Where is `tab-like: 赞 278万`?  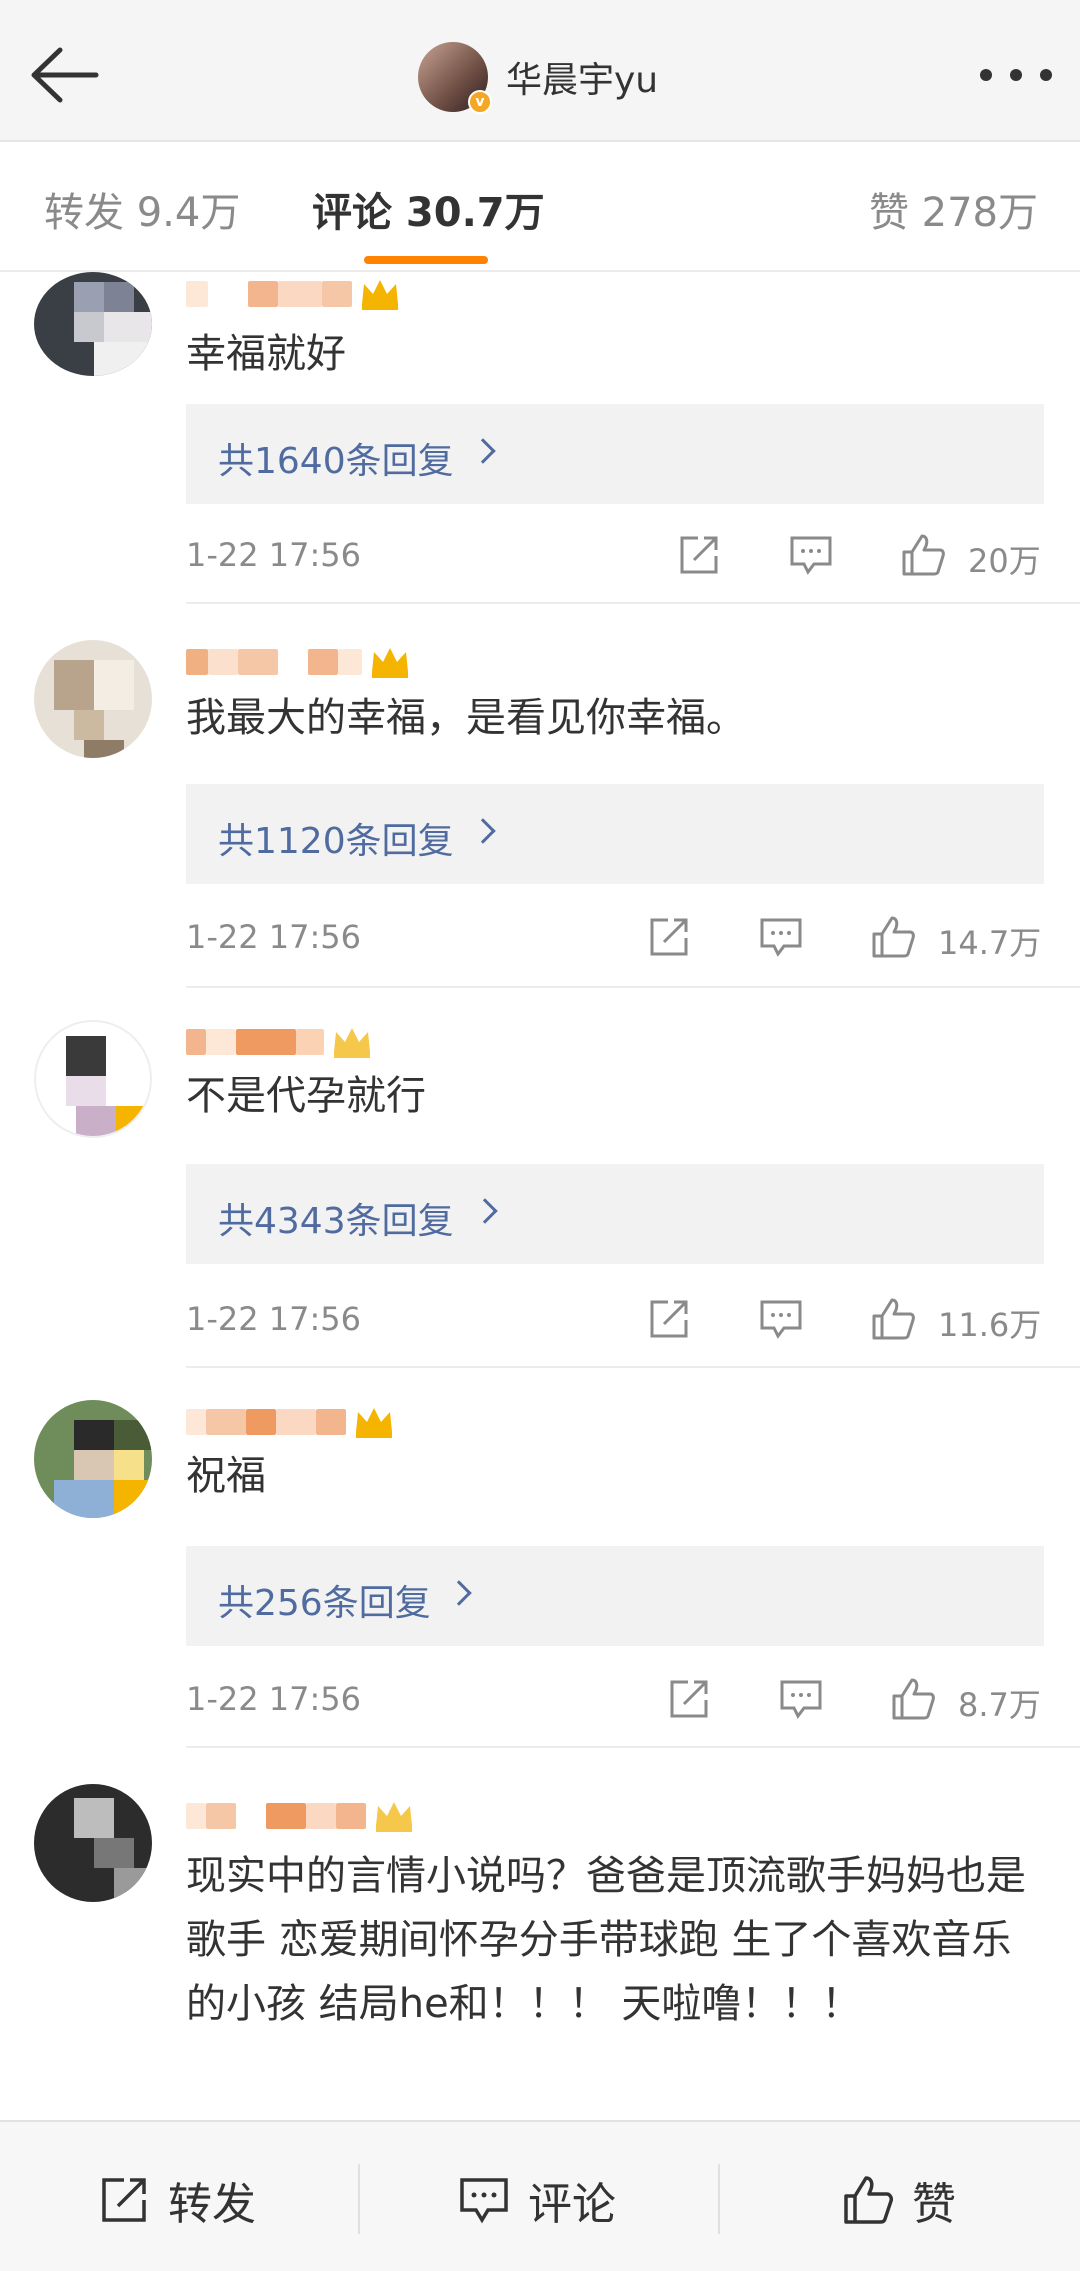 tab-like: 赞 278万 is located at coordinates (953, 209).